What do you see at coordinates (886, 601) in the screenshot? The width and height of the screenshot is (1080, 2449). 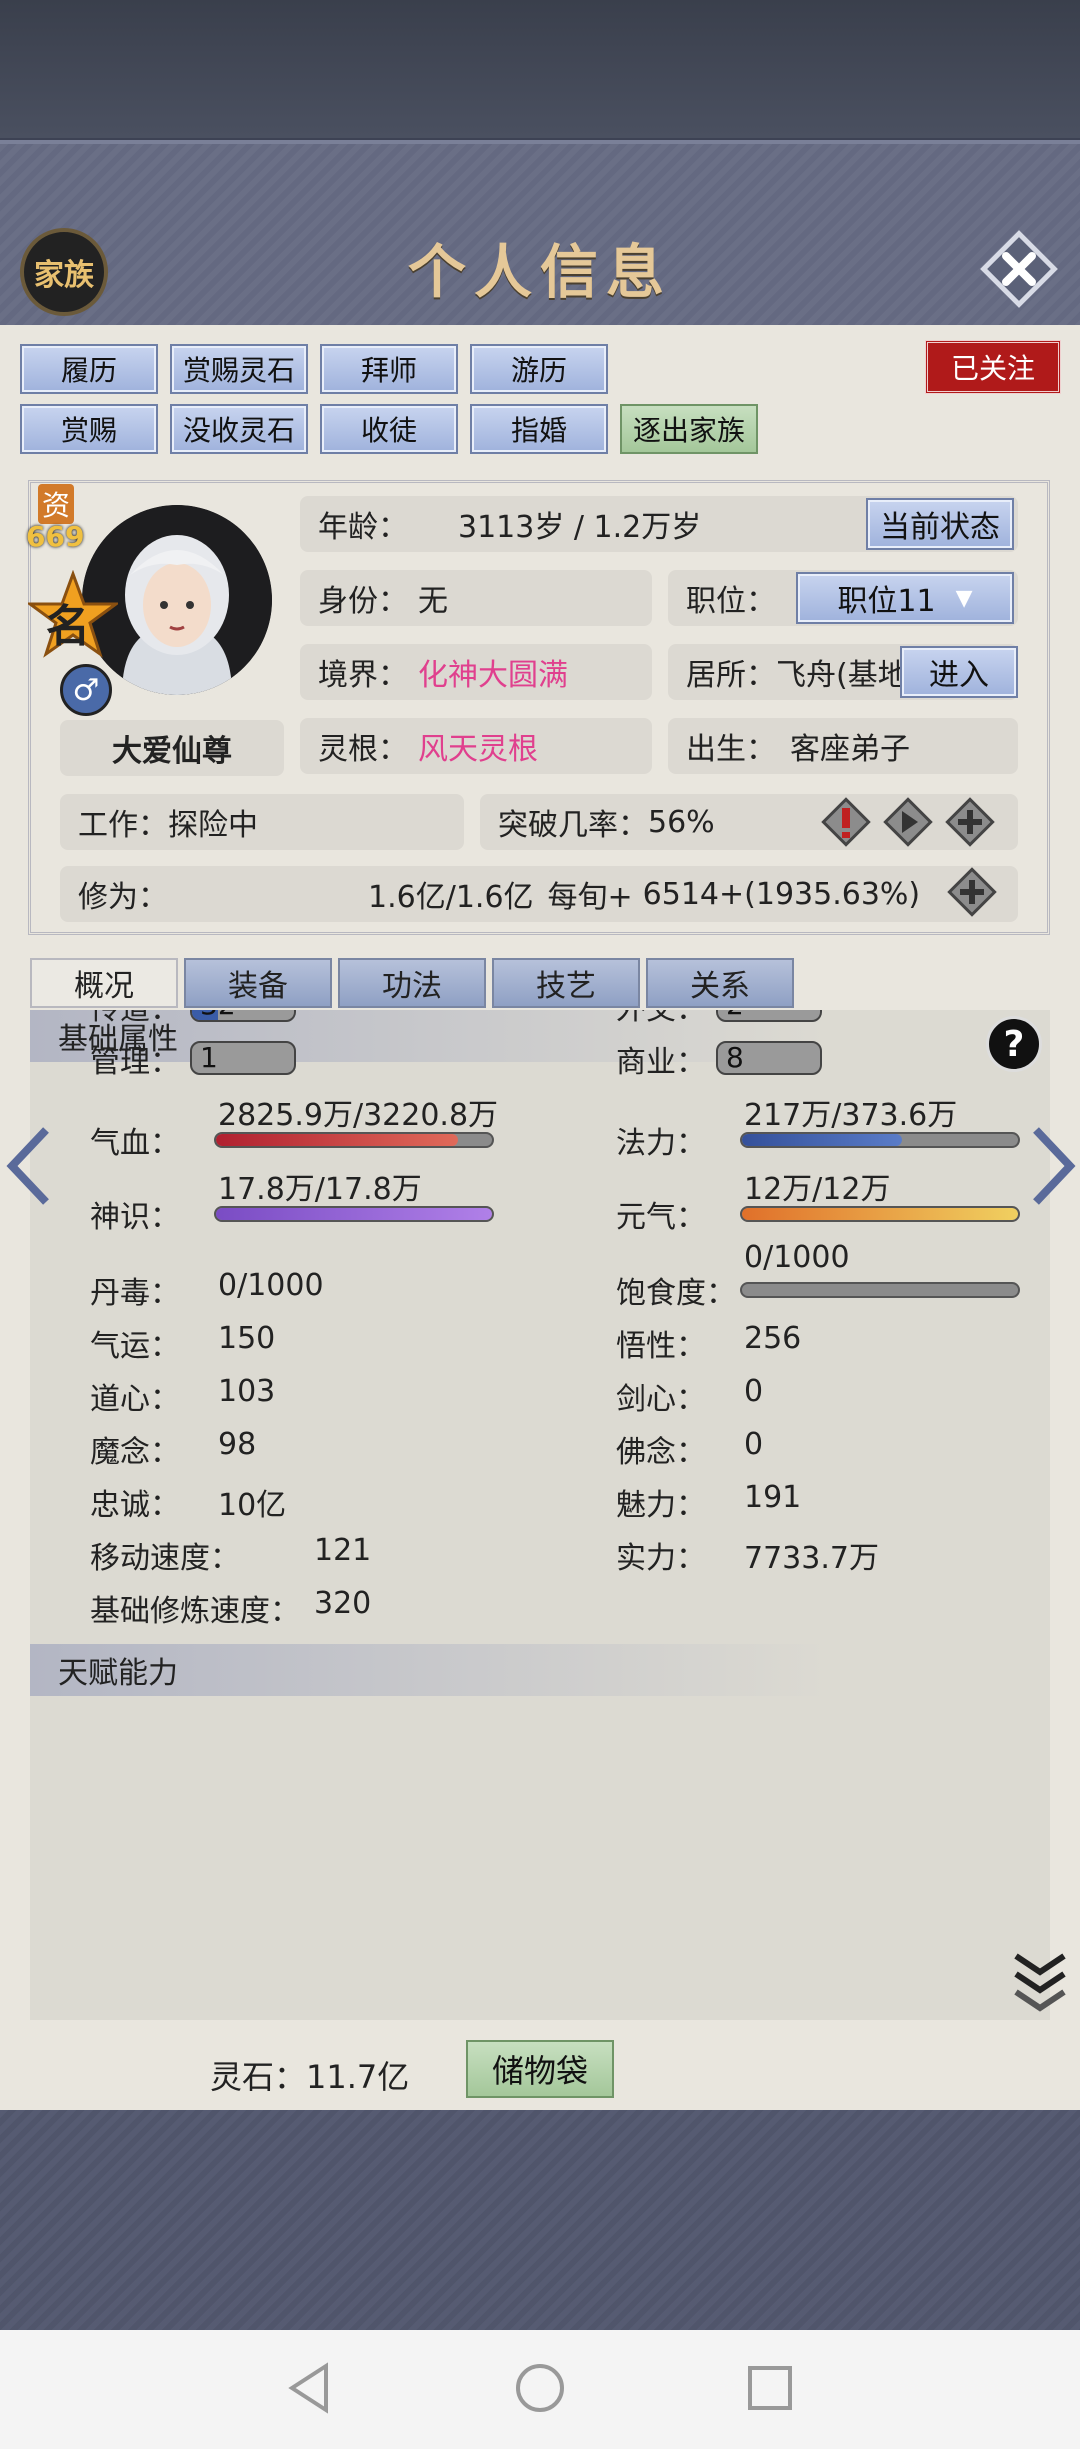 I see `position-value: 职位11` at bounding box center [886, 601].